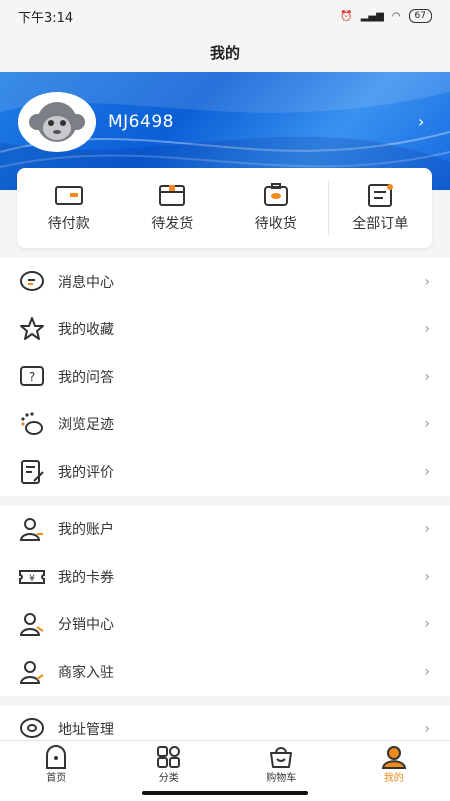 The height and width of the screenshot is (801, 450). Describe the element at coordinates (225, 425) in the screenshot. I see `menu-item-footprints: 浏览足迹 ›` at that location.